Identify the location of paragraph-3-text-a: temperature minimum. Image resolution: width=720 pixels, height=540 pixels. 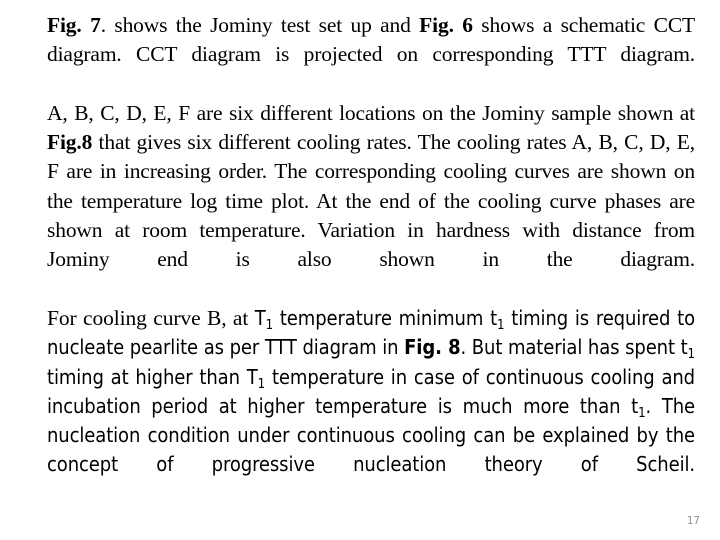
(382, 317).